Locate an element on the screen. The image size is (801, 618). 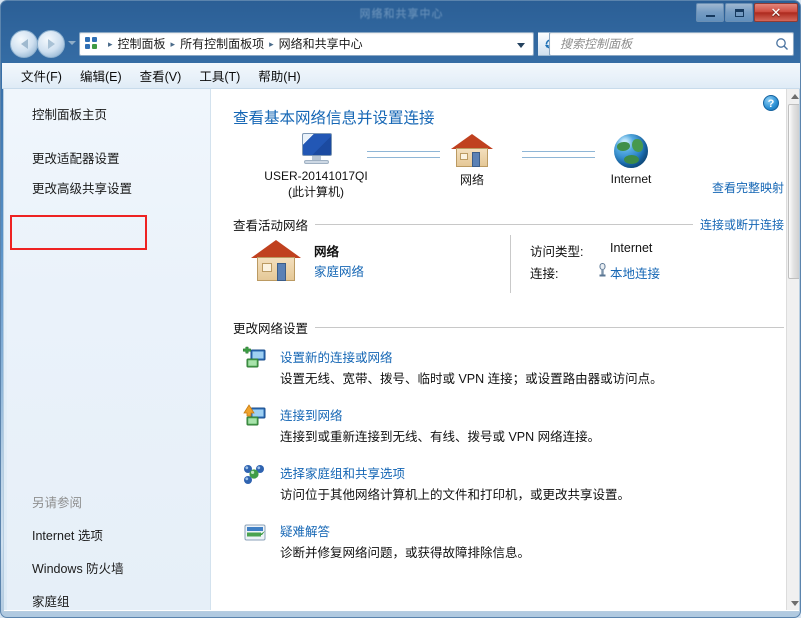
back-arrow-icon is located at coordinates (24, 44).